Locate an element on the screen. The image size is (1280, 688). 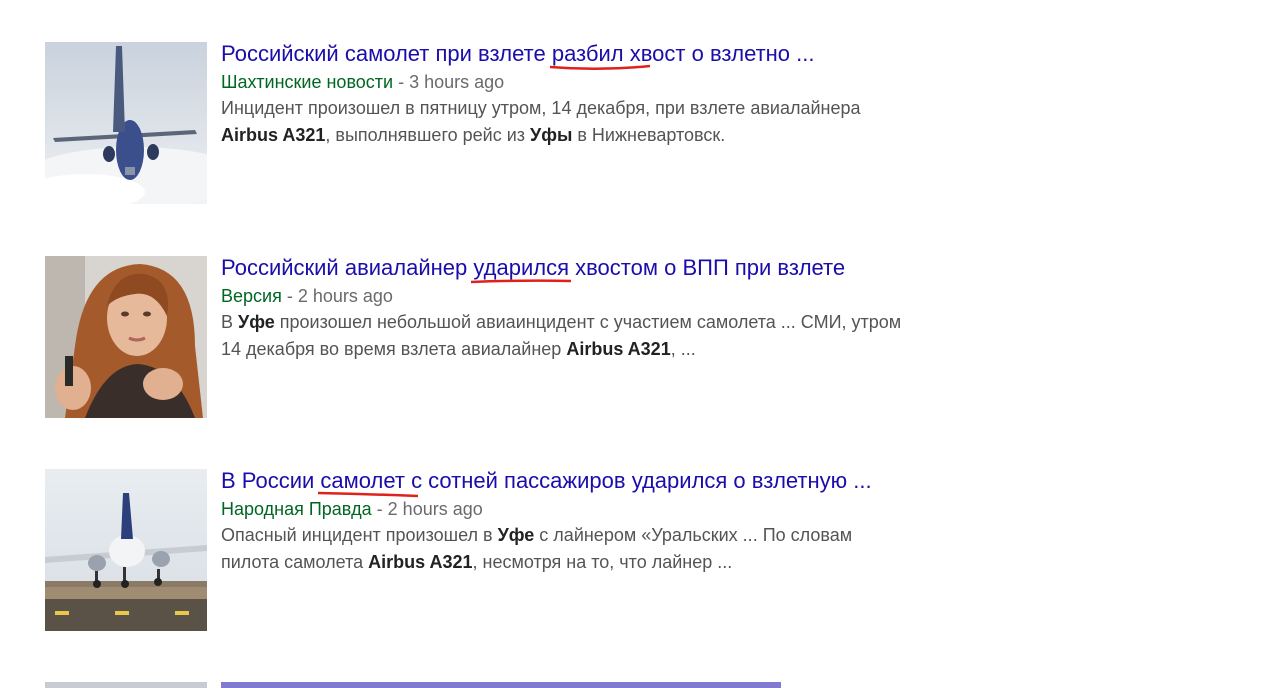
result-2-title-after: ВПП при взлете is located at coordinates (761, 267).